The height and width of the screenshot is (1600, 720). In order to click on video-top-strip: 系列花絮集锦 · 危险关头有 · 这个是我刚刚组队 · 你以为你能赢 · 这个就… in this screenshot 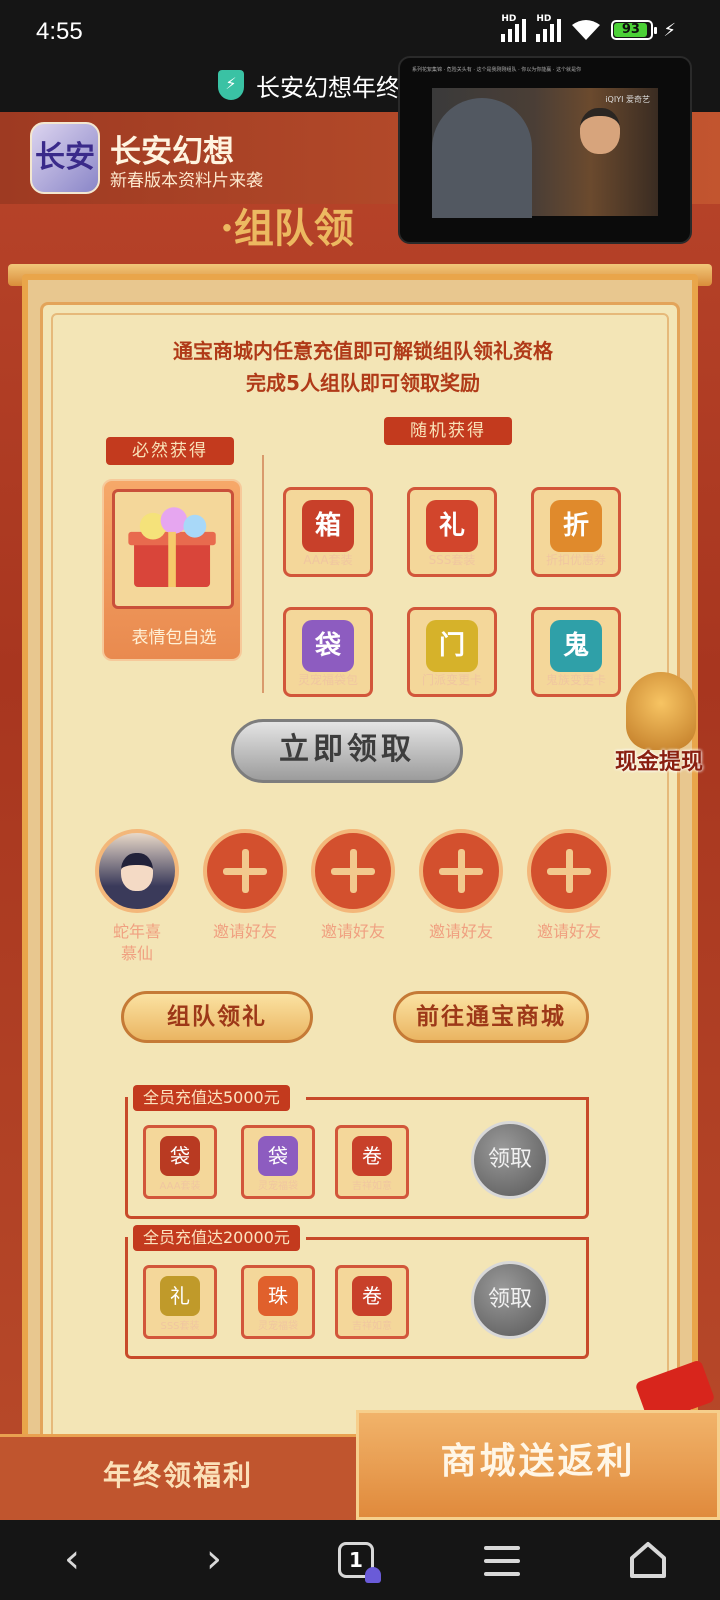, I will do `click(497, 69)`.